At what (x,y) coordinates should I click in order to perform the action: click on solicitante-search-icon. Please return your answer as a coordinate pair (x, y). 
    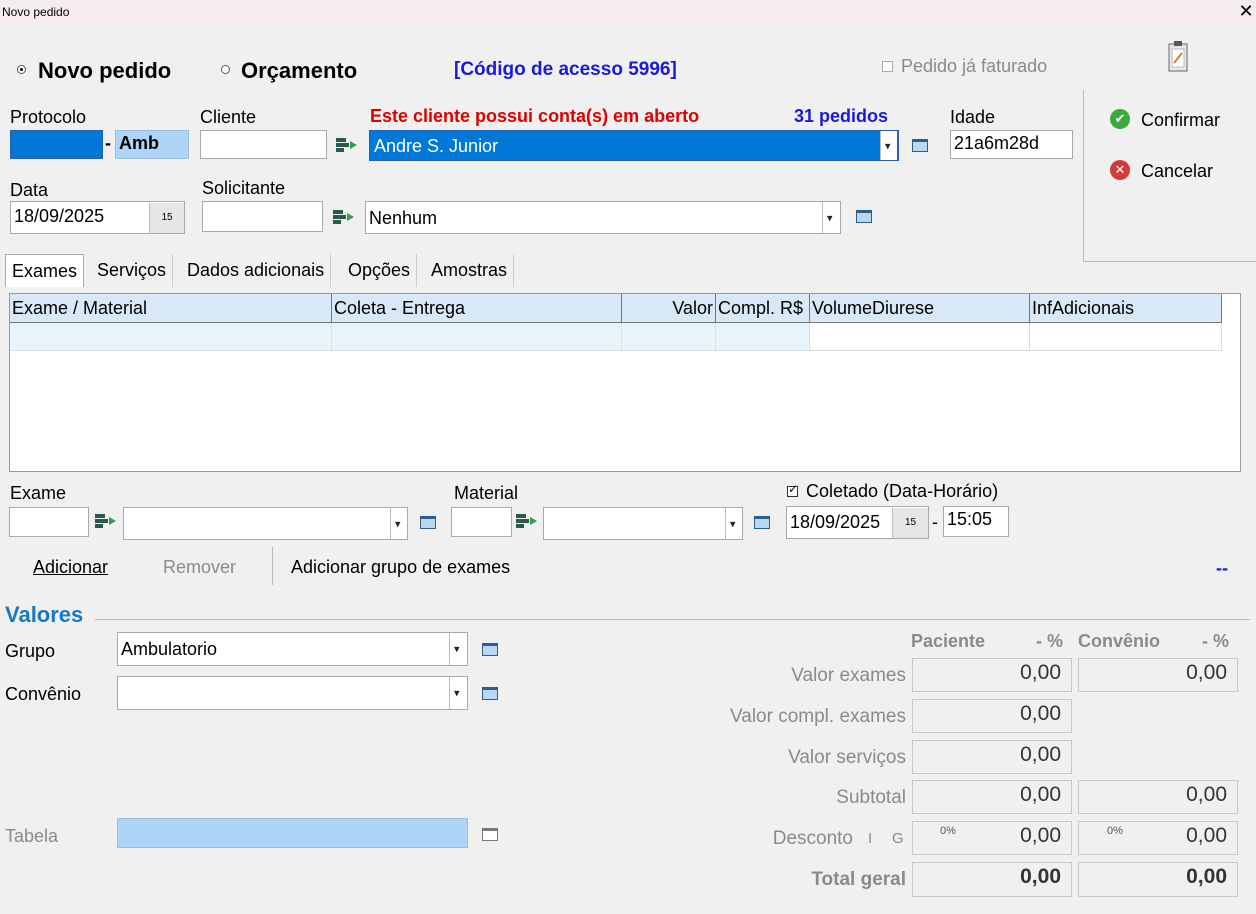
    Looking at the image, I should click on (344, 217).